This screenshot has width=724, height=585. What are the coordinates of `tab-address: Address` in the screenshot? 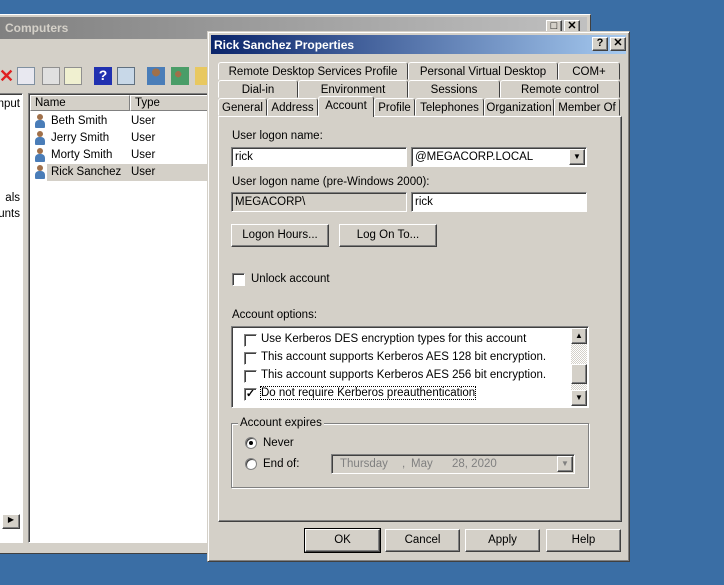 It's located at (292, 107).